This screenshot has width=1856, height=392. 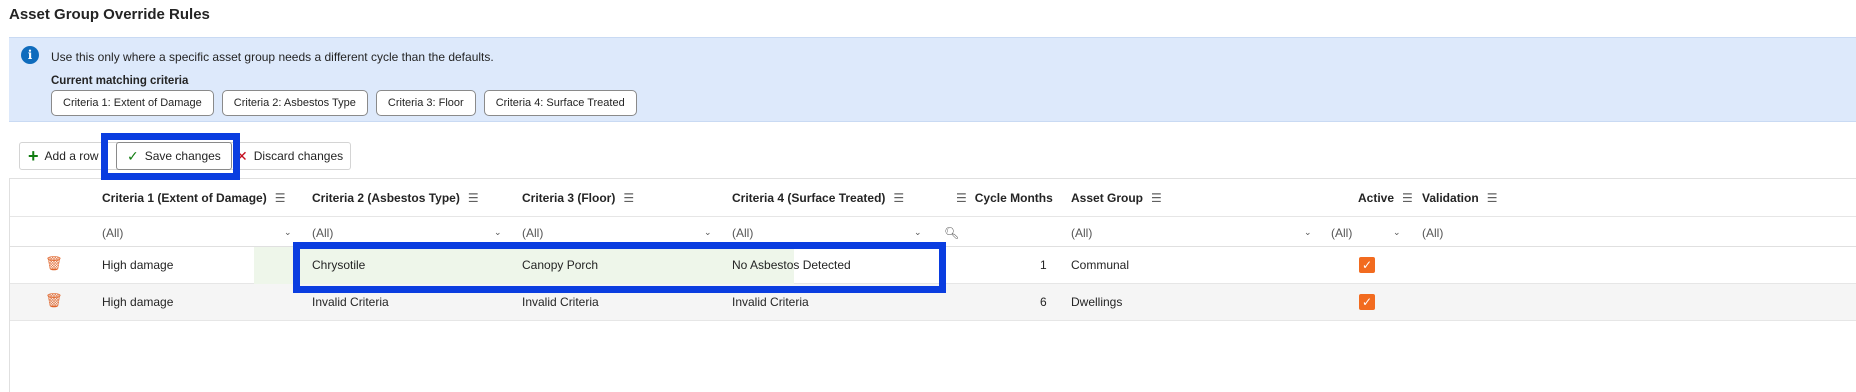 I want to click on cell-cycle-months: 6, so click(x=1043, y=302).